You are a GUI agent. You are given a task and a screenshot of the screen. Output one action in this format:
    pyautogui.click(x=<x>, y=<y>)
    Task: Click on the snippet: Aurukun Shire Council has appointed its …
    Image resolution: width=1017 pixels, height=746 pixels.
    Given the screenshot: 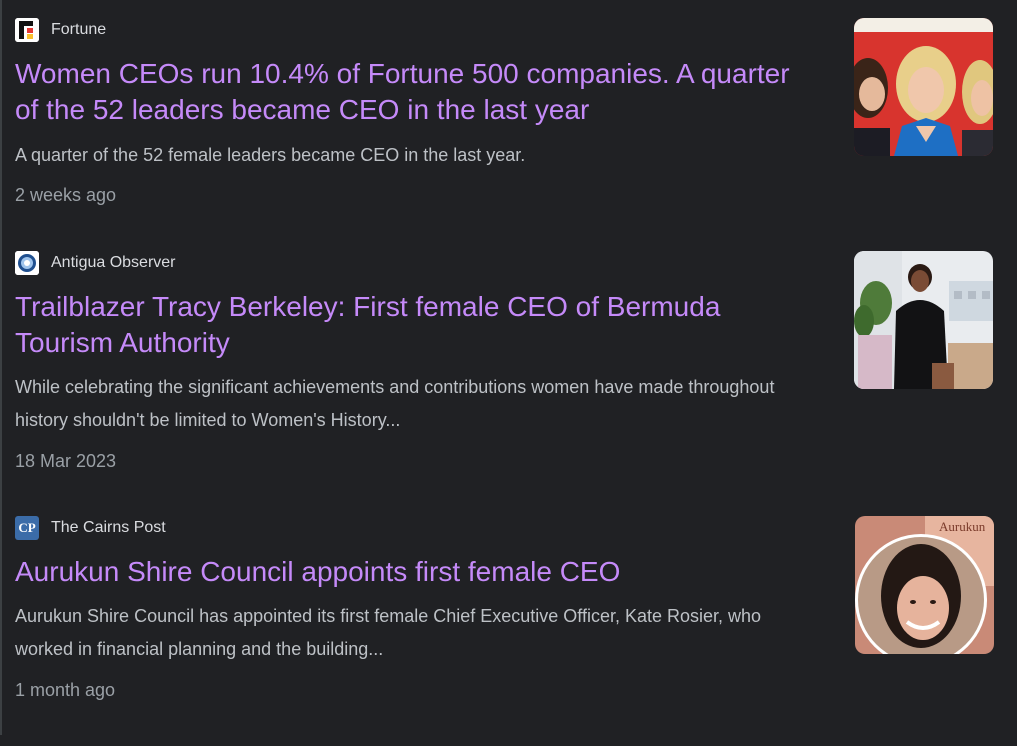 What is the action you would take?
    pyautogui.click(x=388, y=632)
    